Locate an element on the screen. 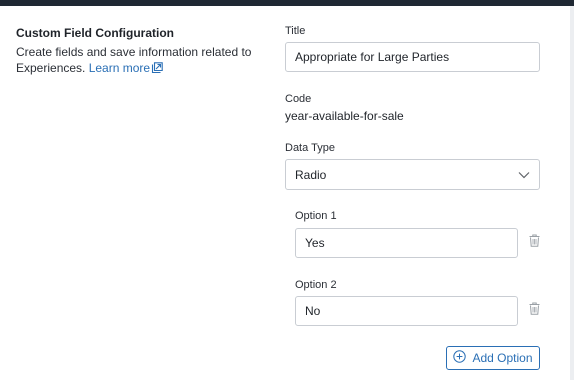  add-option-button: Add Option is located at coordinates (493, 358).